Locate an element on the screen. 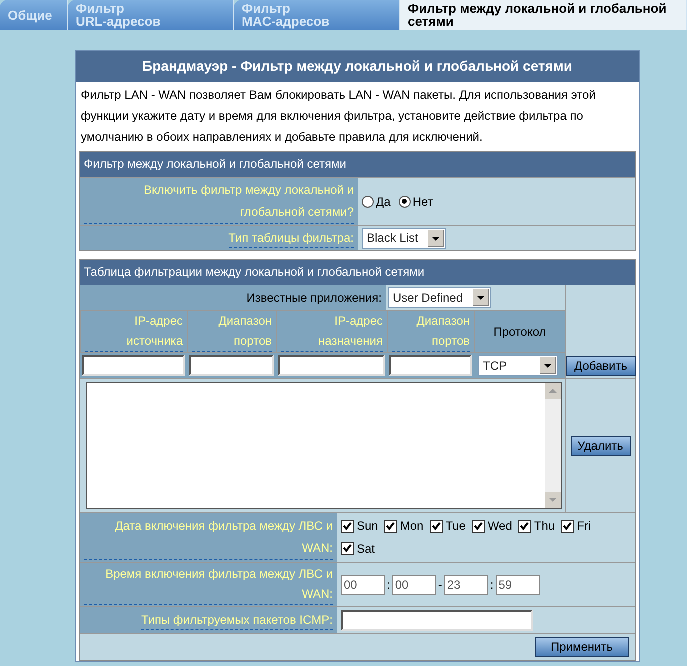  radio-label: Да is located at coordinates (383, 202).